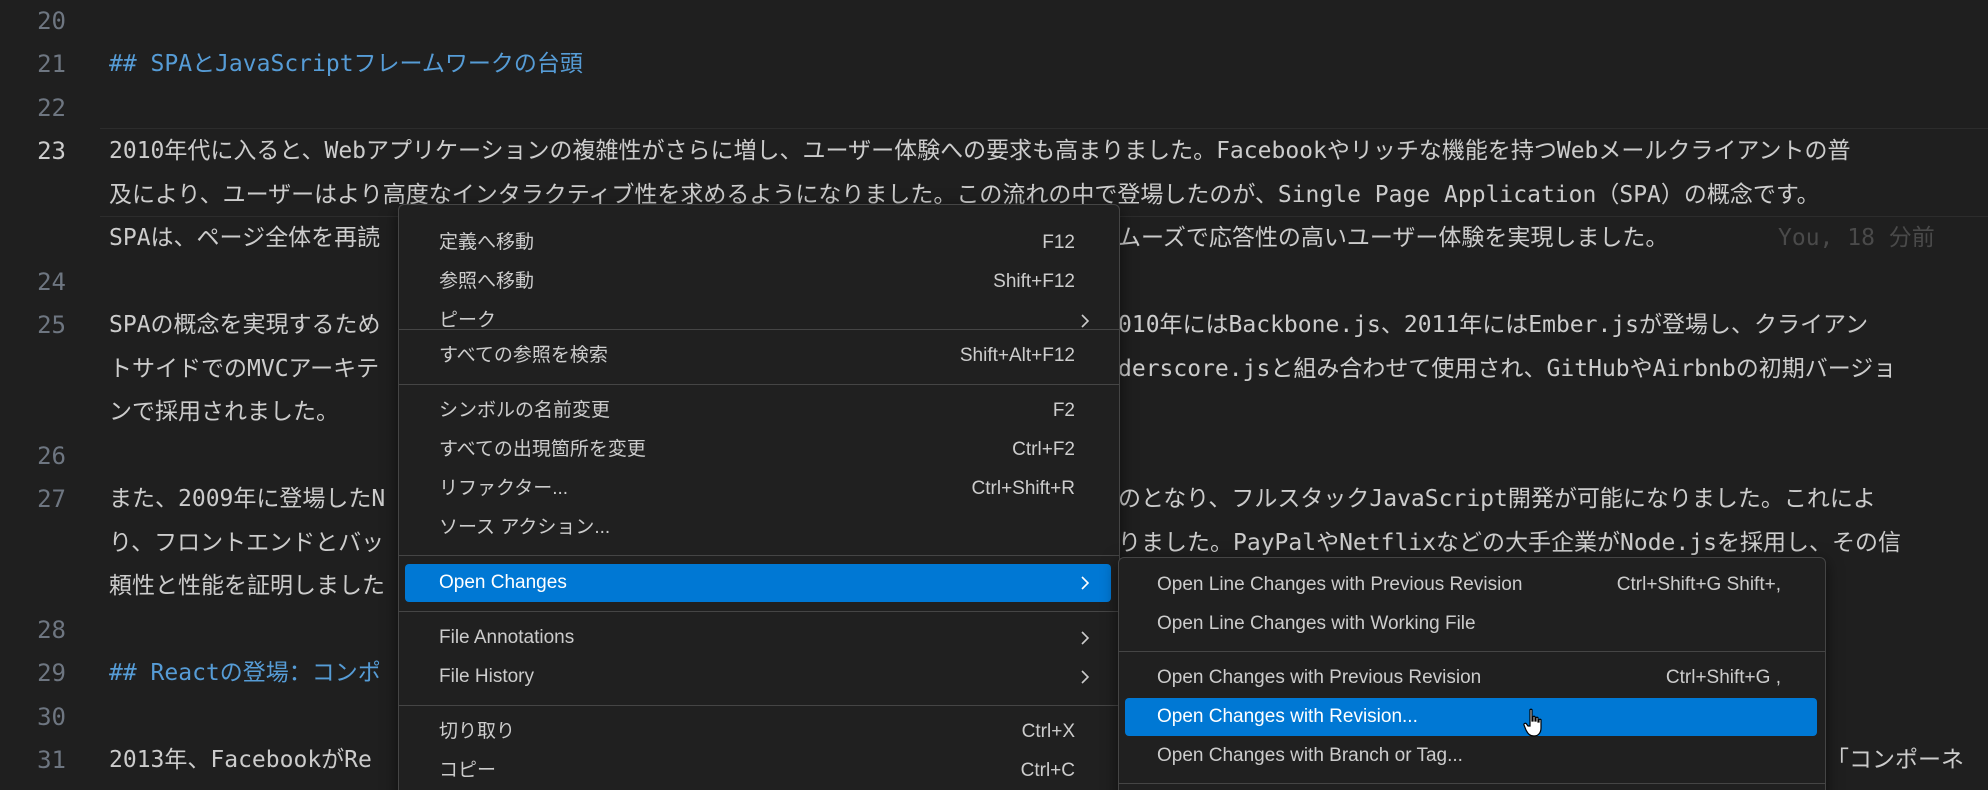 The width and height of the screenshot is (1988, 790). Describe the element at coordinates (51, 108) in the screenshot. I see `line-number: 22` at that location.